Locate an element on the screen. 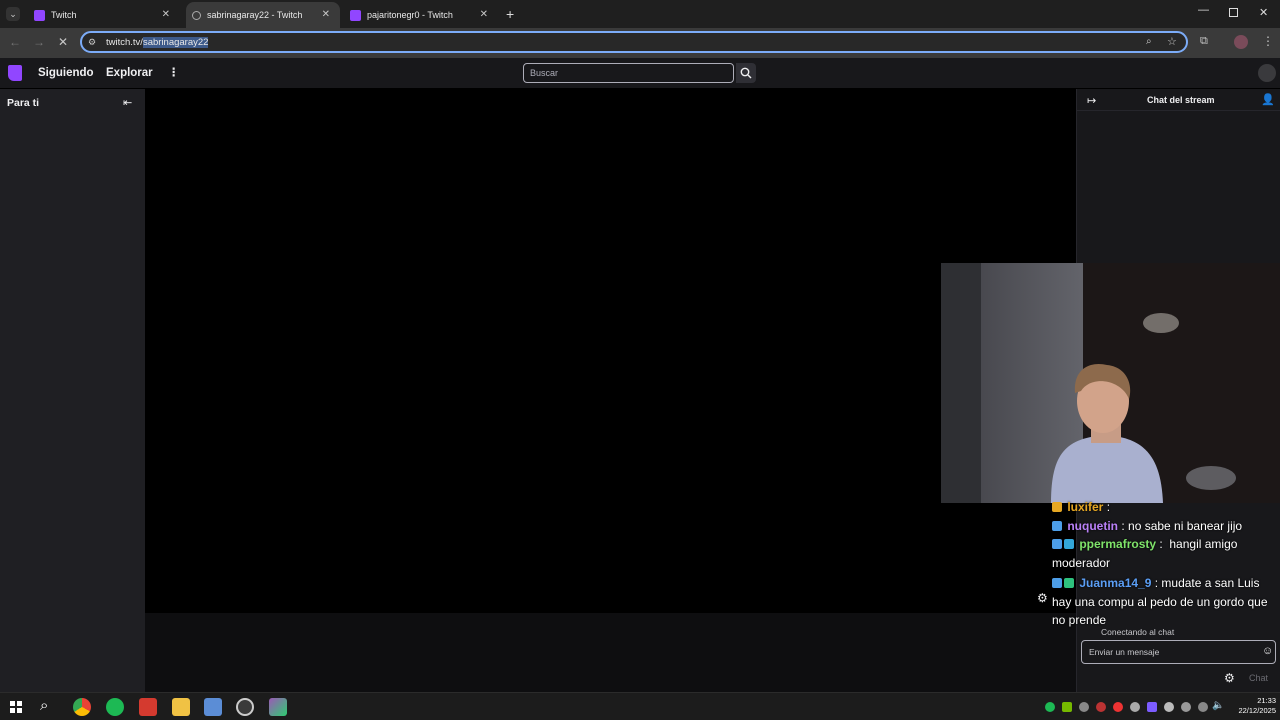 The image size is (1280, 720). taskbar-search-icon: ⌕ is located at coordinates (44, 705).